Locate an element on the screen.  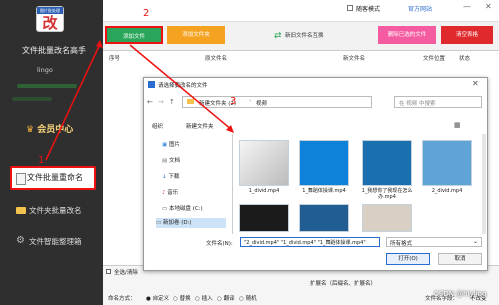
annotation-label: 1 is located at coordinates (41, 160).